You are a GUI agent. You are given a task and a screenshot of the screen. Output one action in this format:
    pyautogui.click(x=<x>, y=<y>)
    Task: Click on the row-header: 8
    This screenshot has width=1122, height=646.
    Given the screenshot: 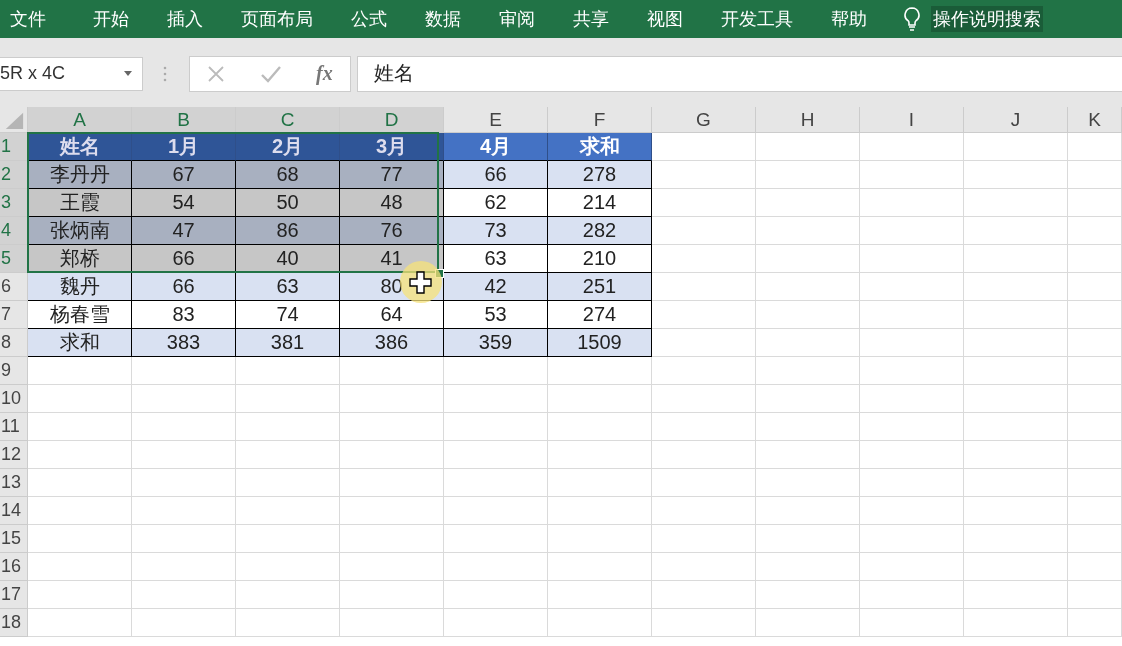 What is the action you would take?
    pyautogui.click(x=14, y=343)
    